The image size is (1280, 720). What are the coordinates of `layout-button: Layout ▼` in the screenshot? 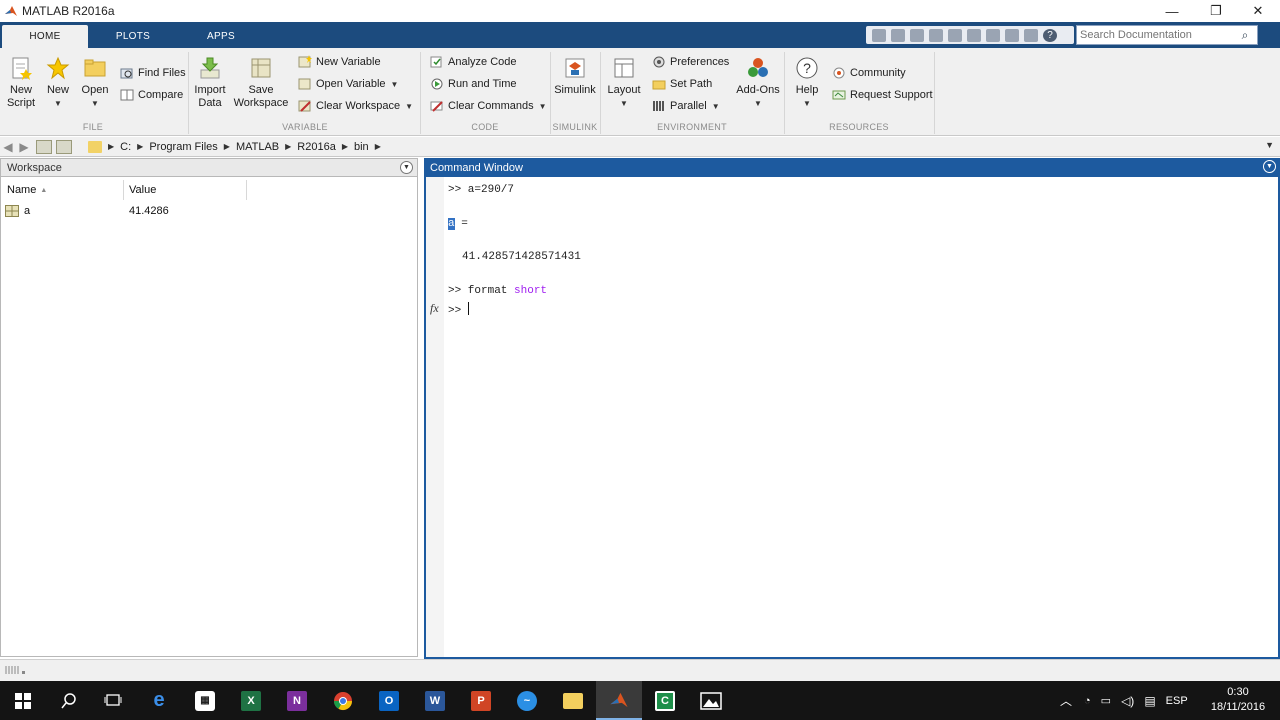 It's located at (624, 83).